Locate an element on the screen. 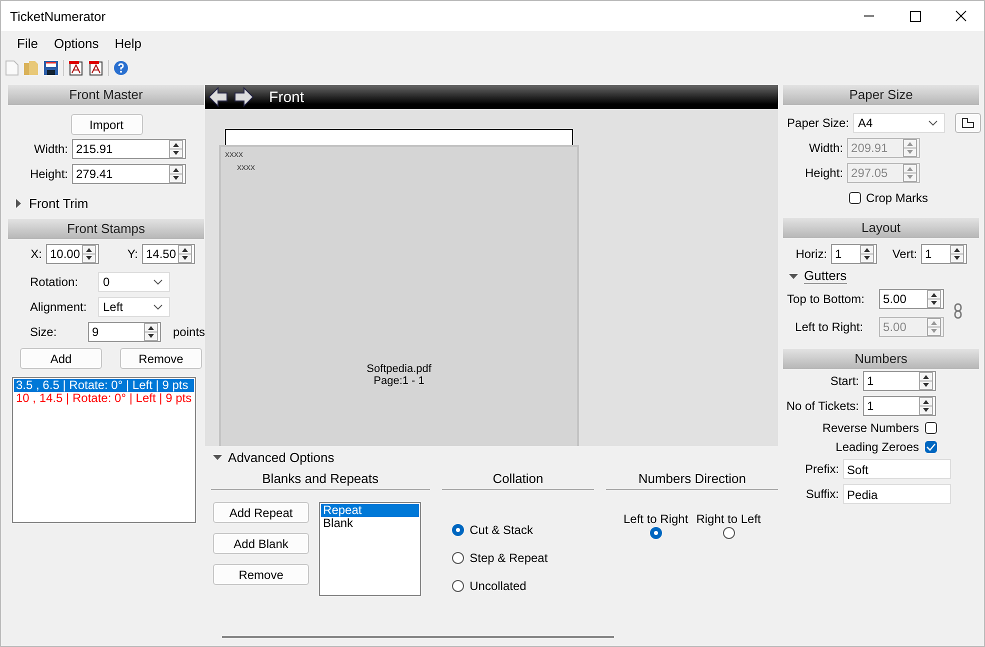 The height and width of the screenshot is (647, 985). field-label: Suffix: is located at coordinates (822, 494).